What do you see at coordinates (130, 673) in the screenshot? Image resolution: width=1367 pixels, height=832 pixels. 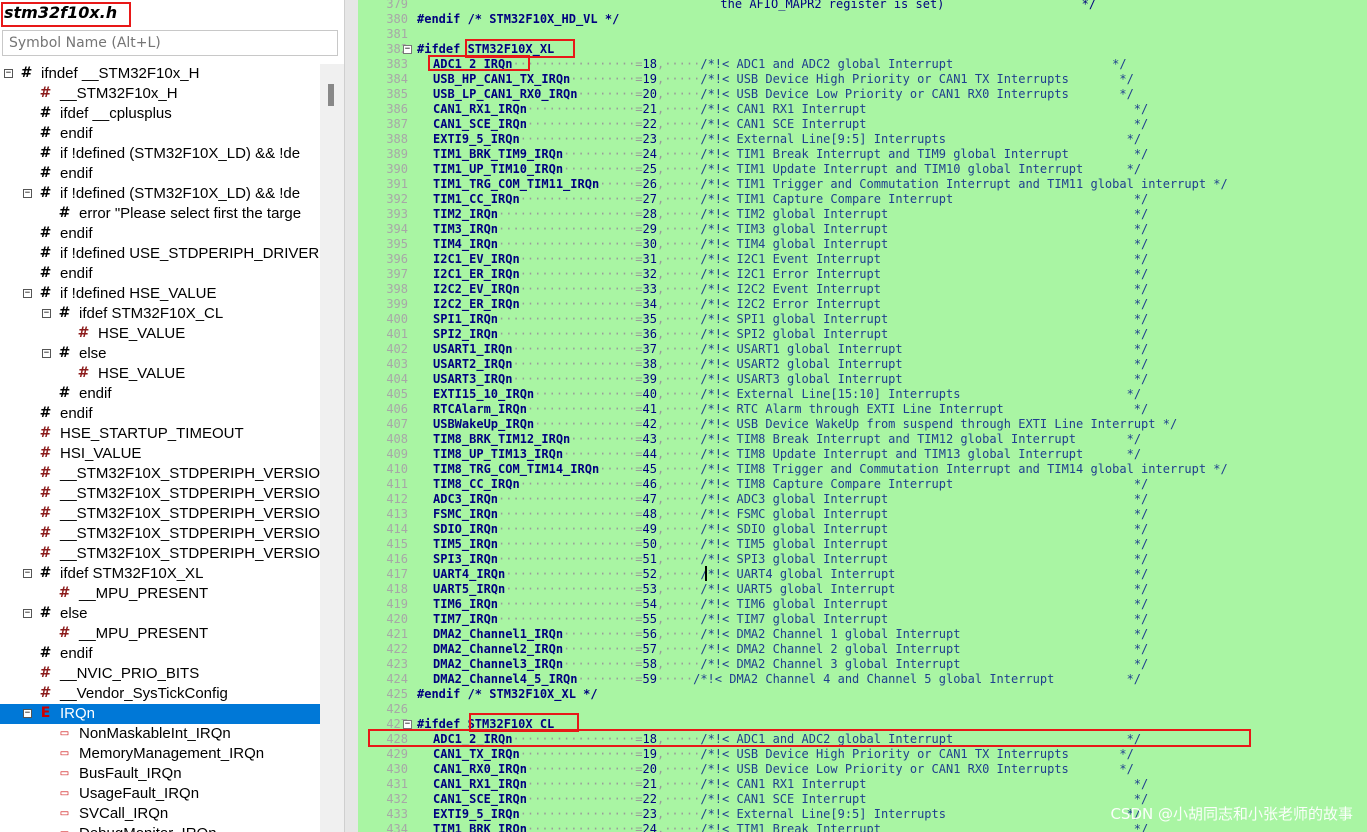 I see `tree-node-label: __NVIC_PRIO_BITS` at bounding box center [130, 673].